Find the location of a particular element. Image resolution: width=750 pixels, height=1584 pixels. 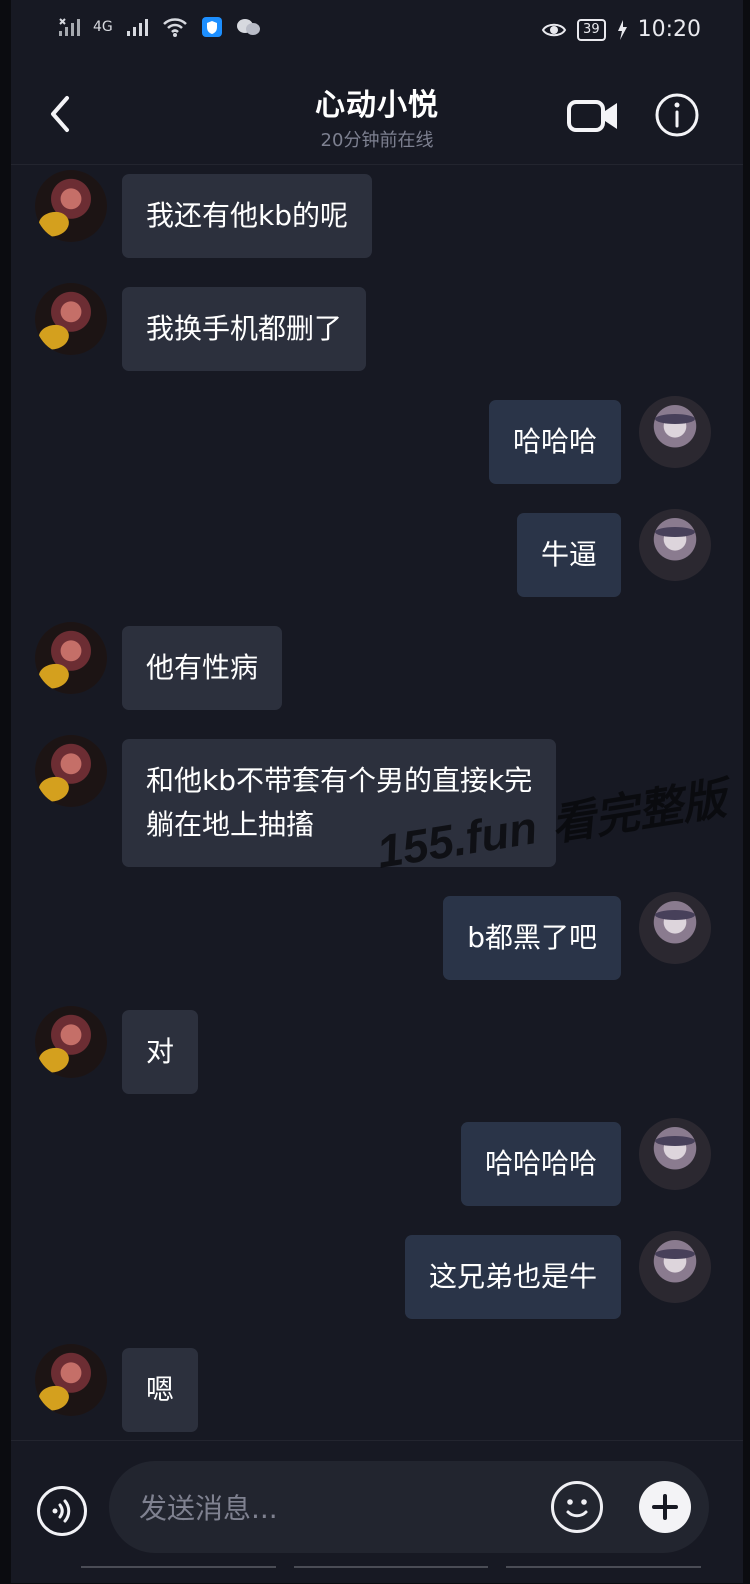

message-input is located at coordinates (334, 1508).